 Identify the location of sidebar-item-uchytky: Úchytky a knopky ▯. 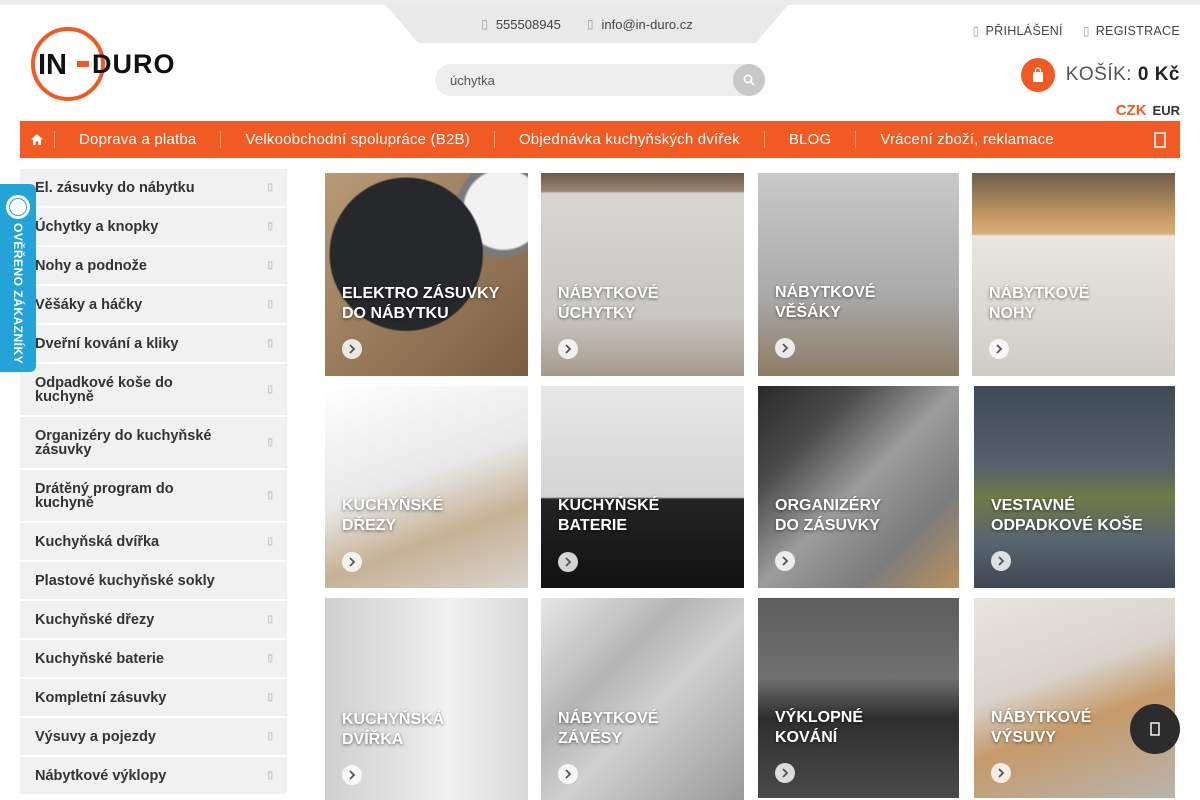
(153, 227).